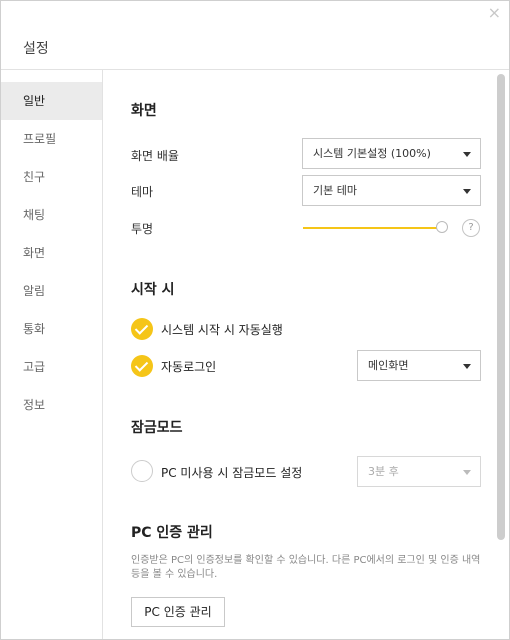 The width and height of the screenshot is (510, 640). Describe the element at coordinates (51, 405) in the screenshot. I see `sidebar-item-info: 정보` at that location.